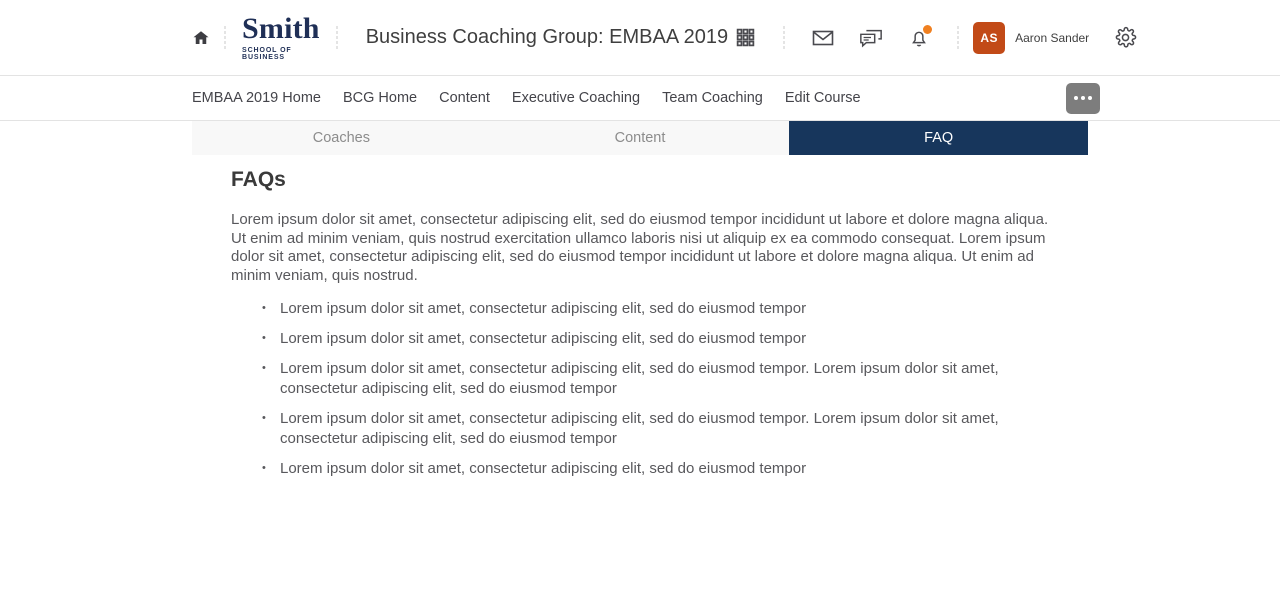 Image resolution: width=1280 pixels, height=598 pixels. Describe the element at coordinates (258, 179) in the screenshot. I see `faq-heading: FAQs` at that location.